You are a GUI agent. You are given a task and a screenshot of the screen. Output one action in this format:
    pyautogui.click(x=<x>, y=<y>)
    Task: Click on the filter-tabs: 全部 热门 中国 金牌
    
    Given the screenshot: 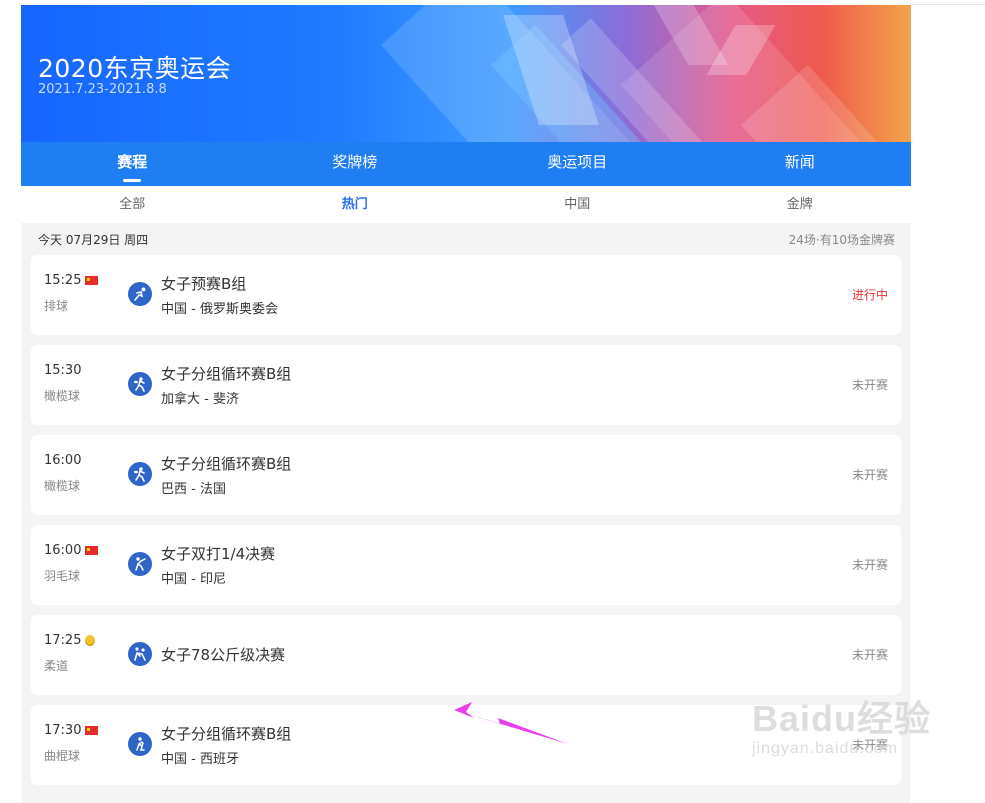 What is the action you would take?
    pyautogui.click(x=466, y=204)
    